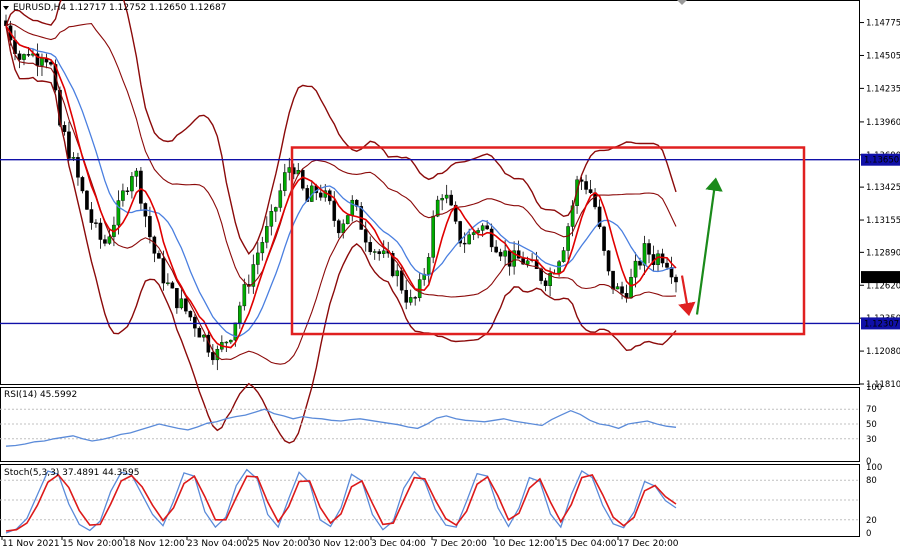 This screenshot has height=554, width=900. Describe the element at coordinates (883, 89) in the screenshot. I see `price-tick-label: 1.14235` at that location.